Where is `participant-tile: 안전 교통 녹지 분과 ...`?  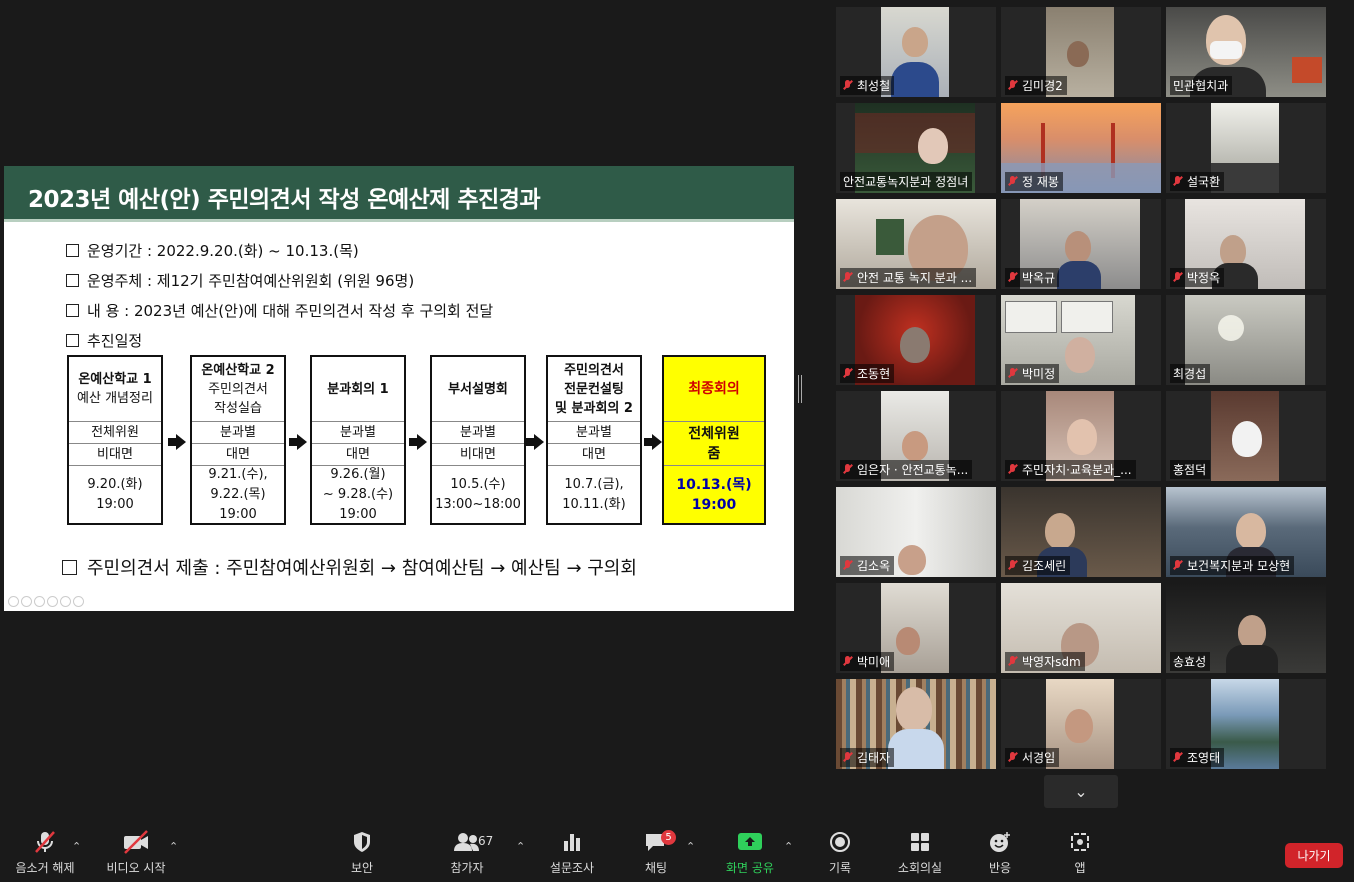
participant-tile: 안전 교통 녹지 분과 ... is located at coordinates (916, 244).